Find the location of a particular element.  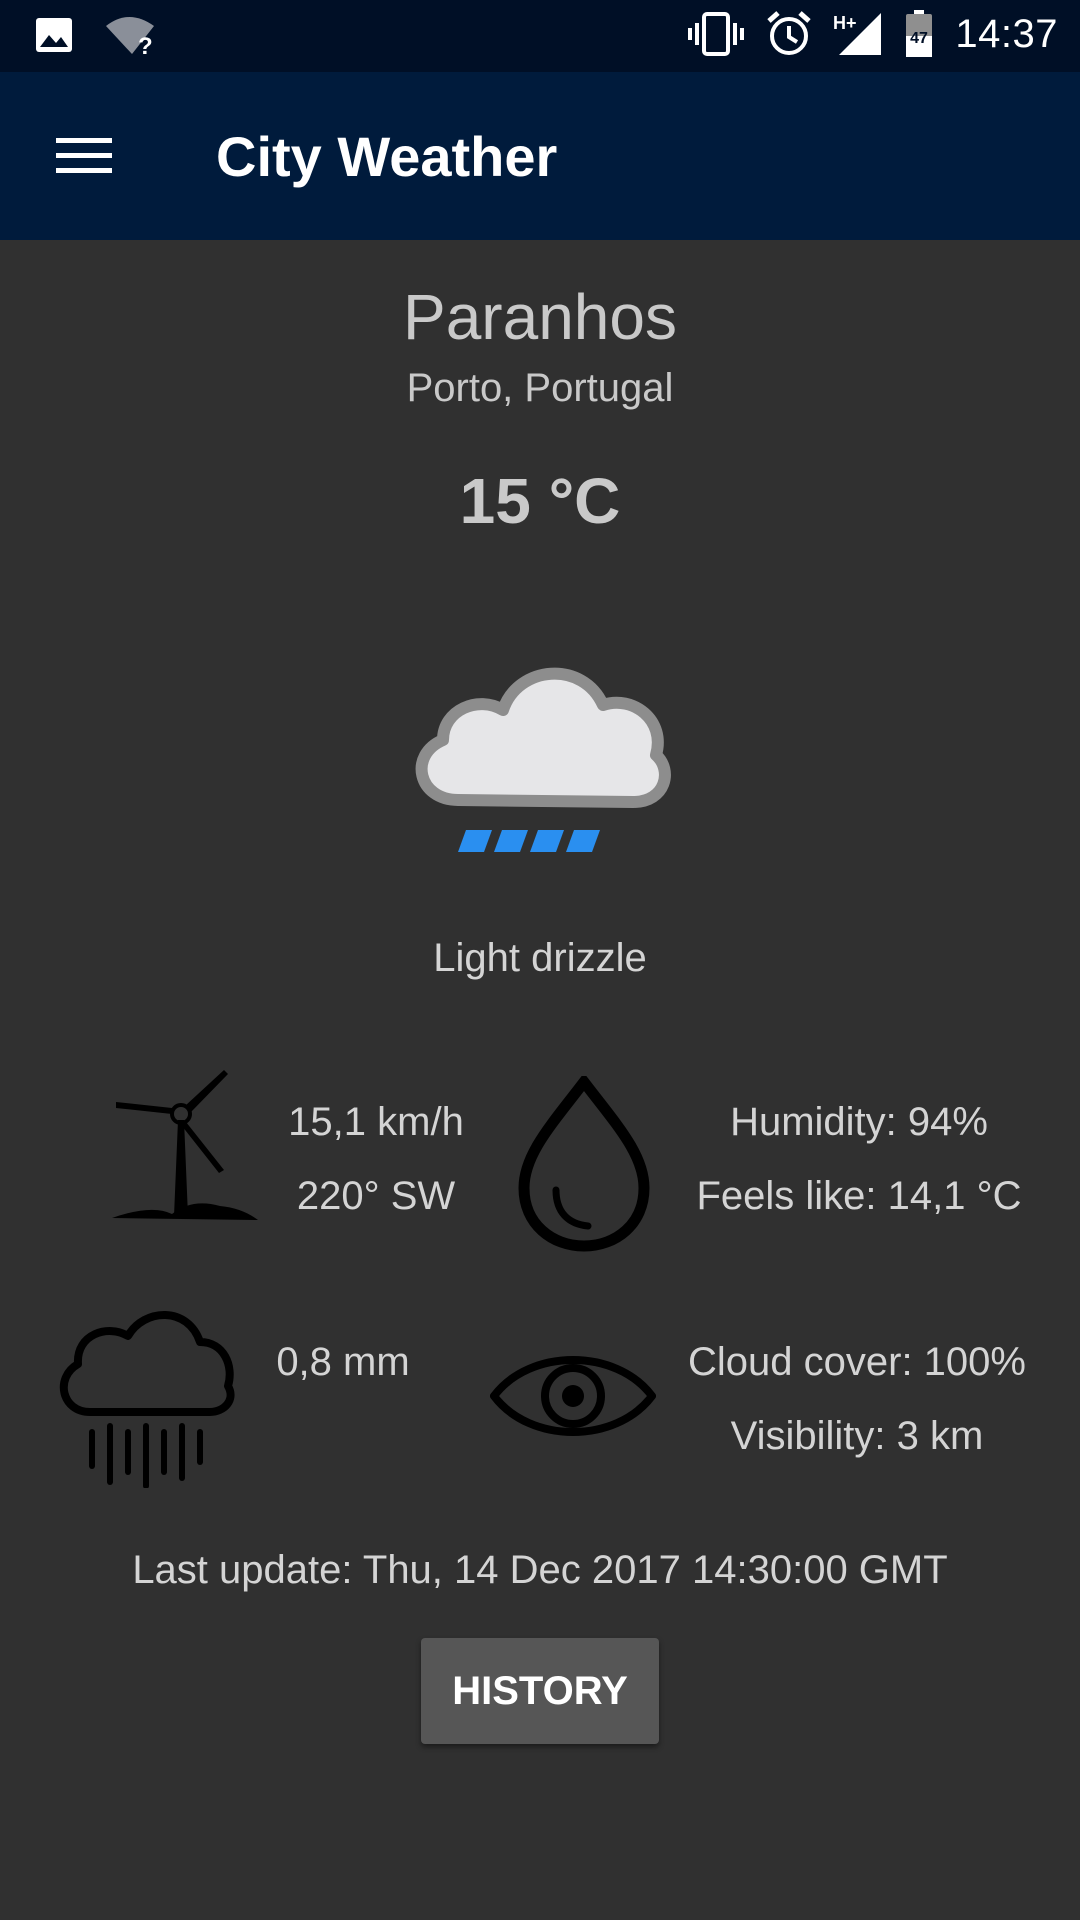

vibrate-icon is located at coordinates (716, 34).